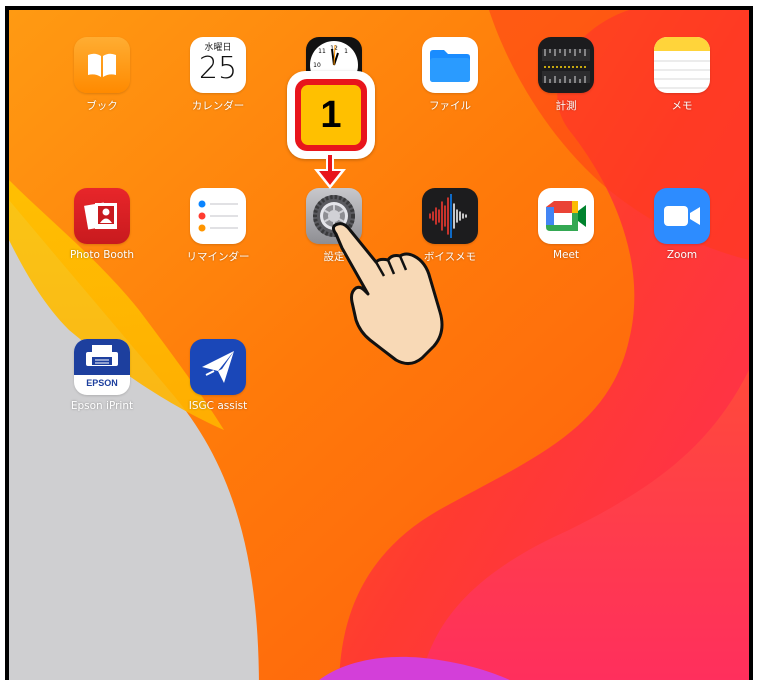 The height and width of the screenshot is (680, 759). I want to click on epson-printer-icon: EPSON, so click(102, 367).